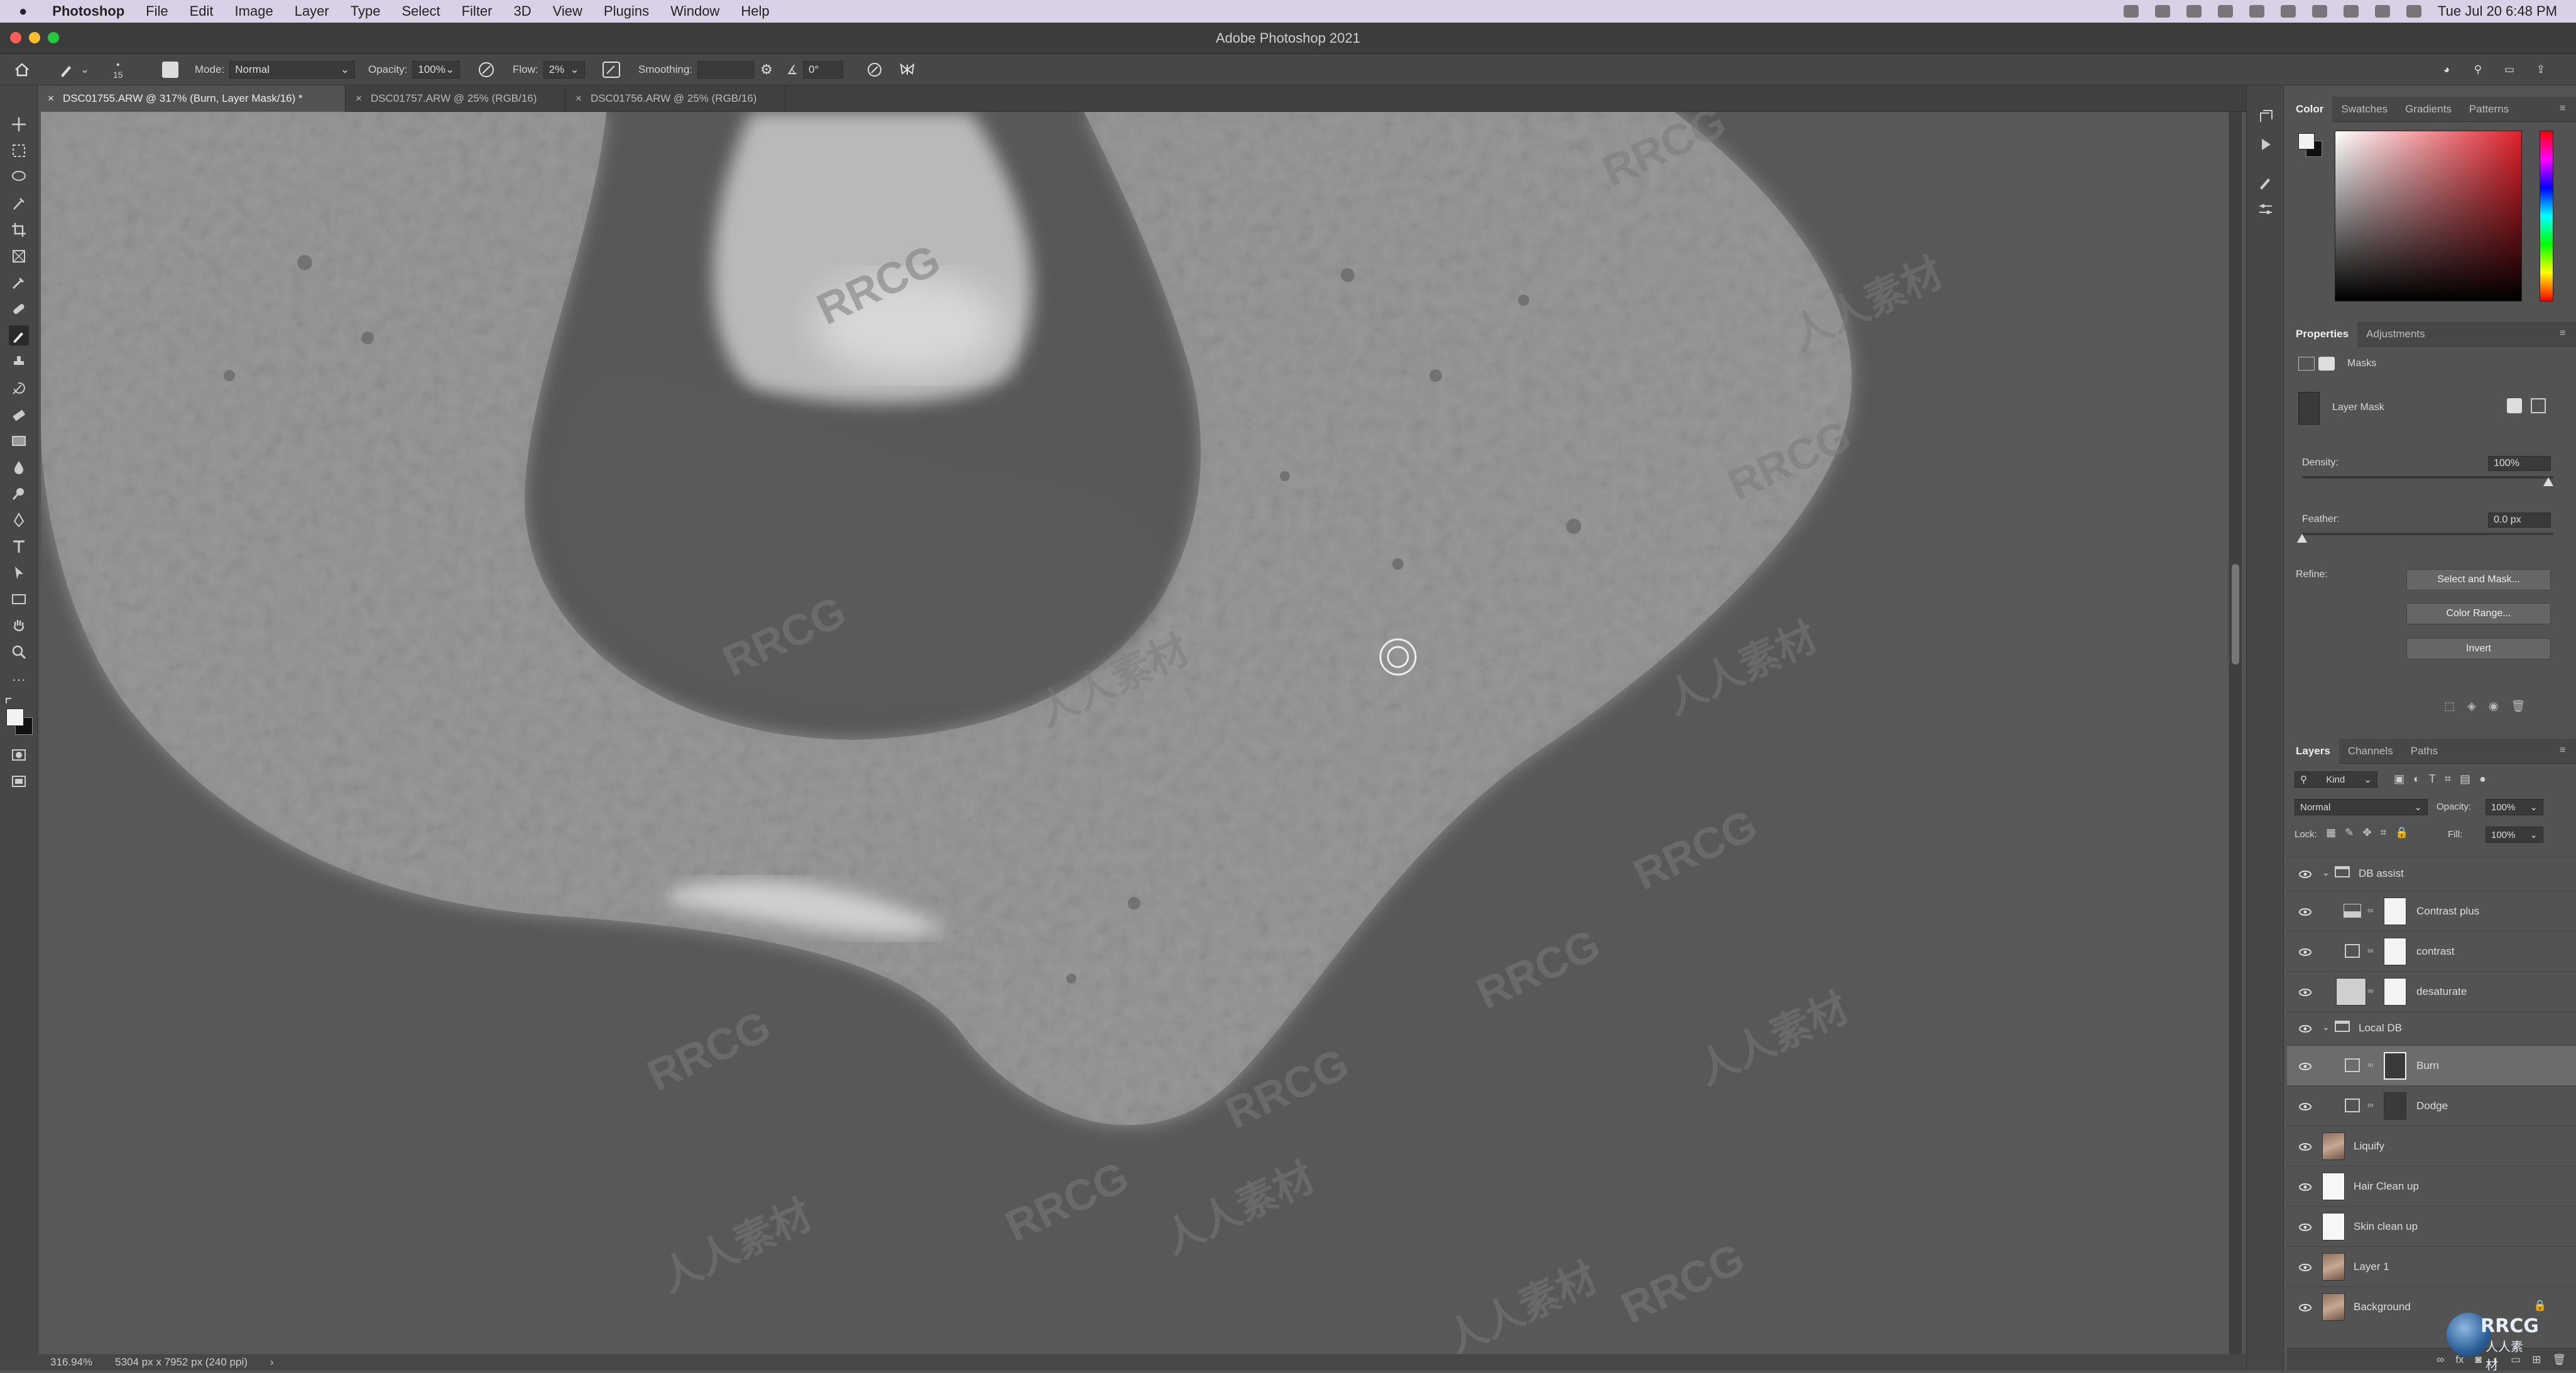 The image size is (2576, 1373). I want to click on apply-mask-icon: ◈, so click(2472, 706).